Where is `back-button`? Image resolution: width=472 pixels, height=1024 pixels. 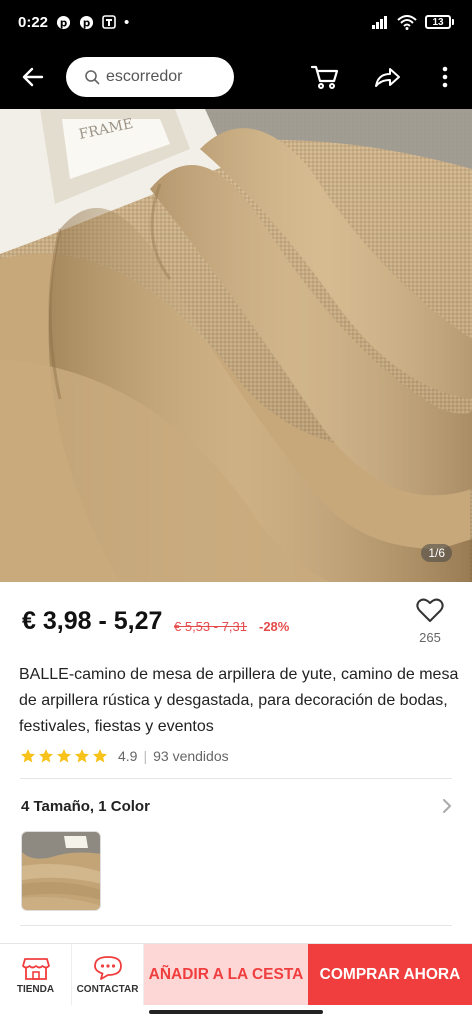
back-button is located at coordinates (33, 76).